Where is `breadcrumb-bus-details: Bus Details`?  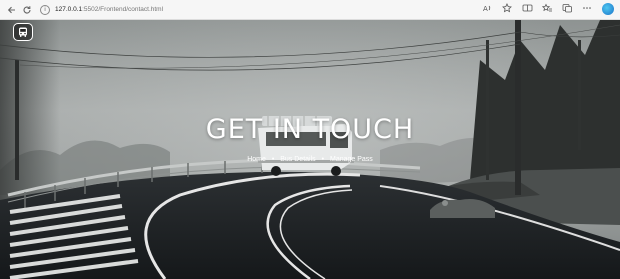
breadcrumb-bus-details: Bus Details is located at coordinates (297, 159).